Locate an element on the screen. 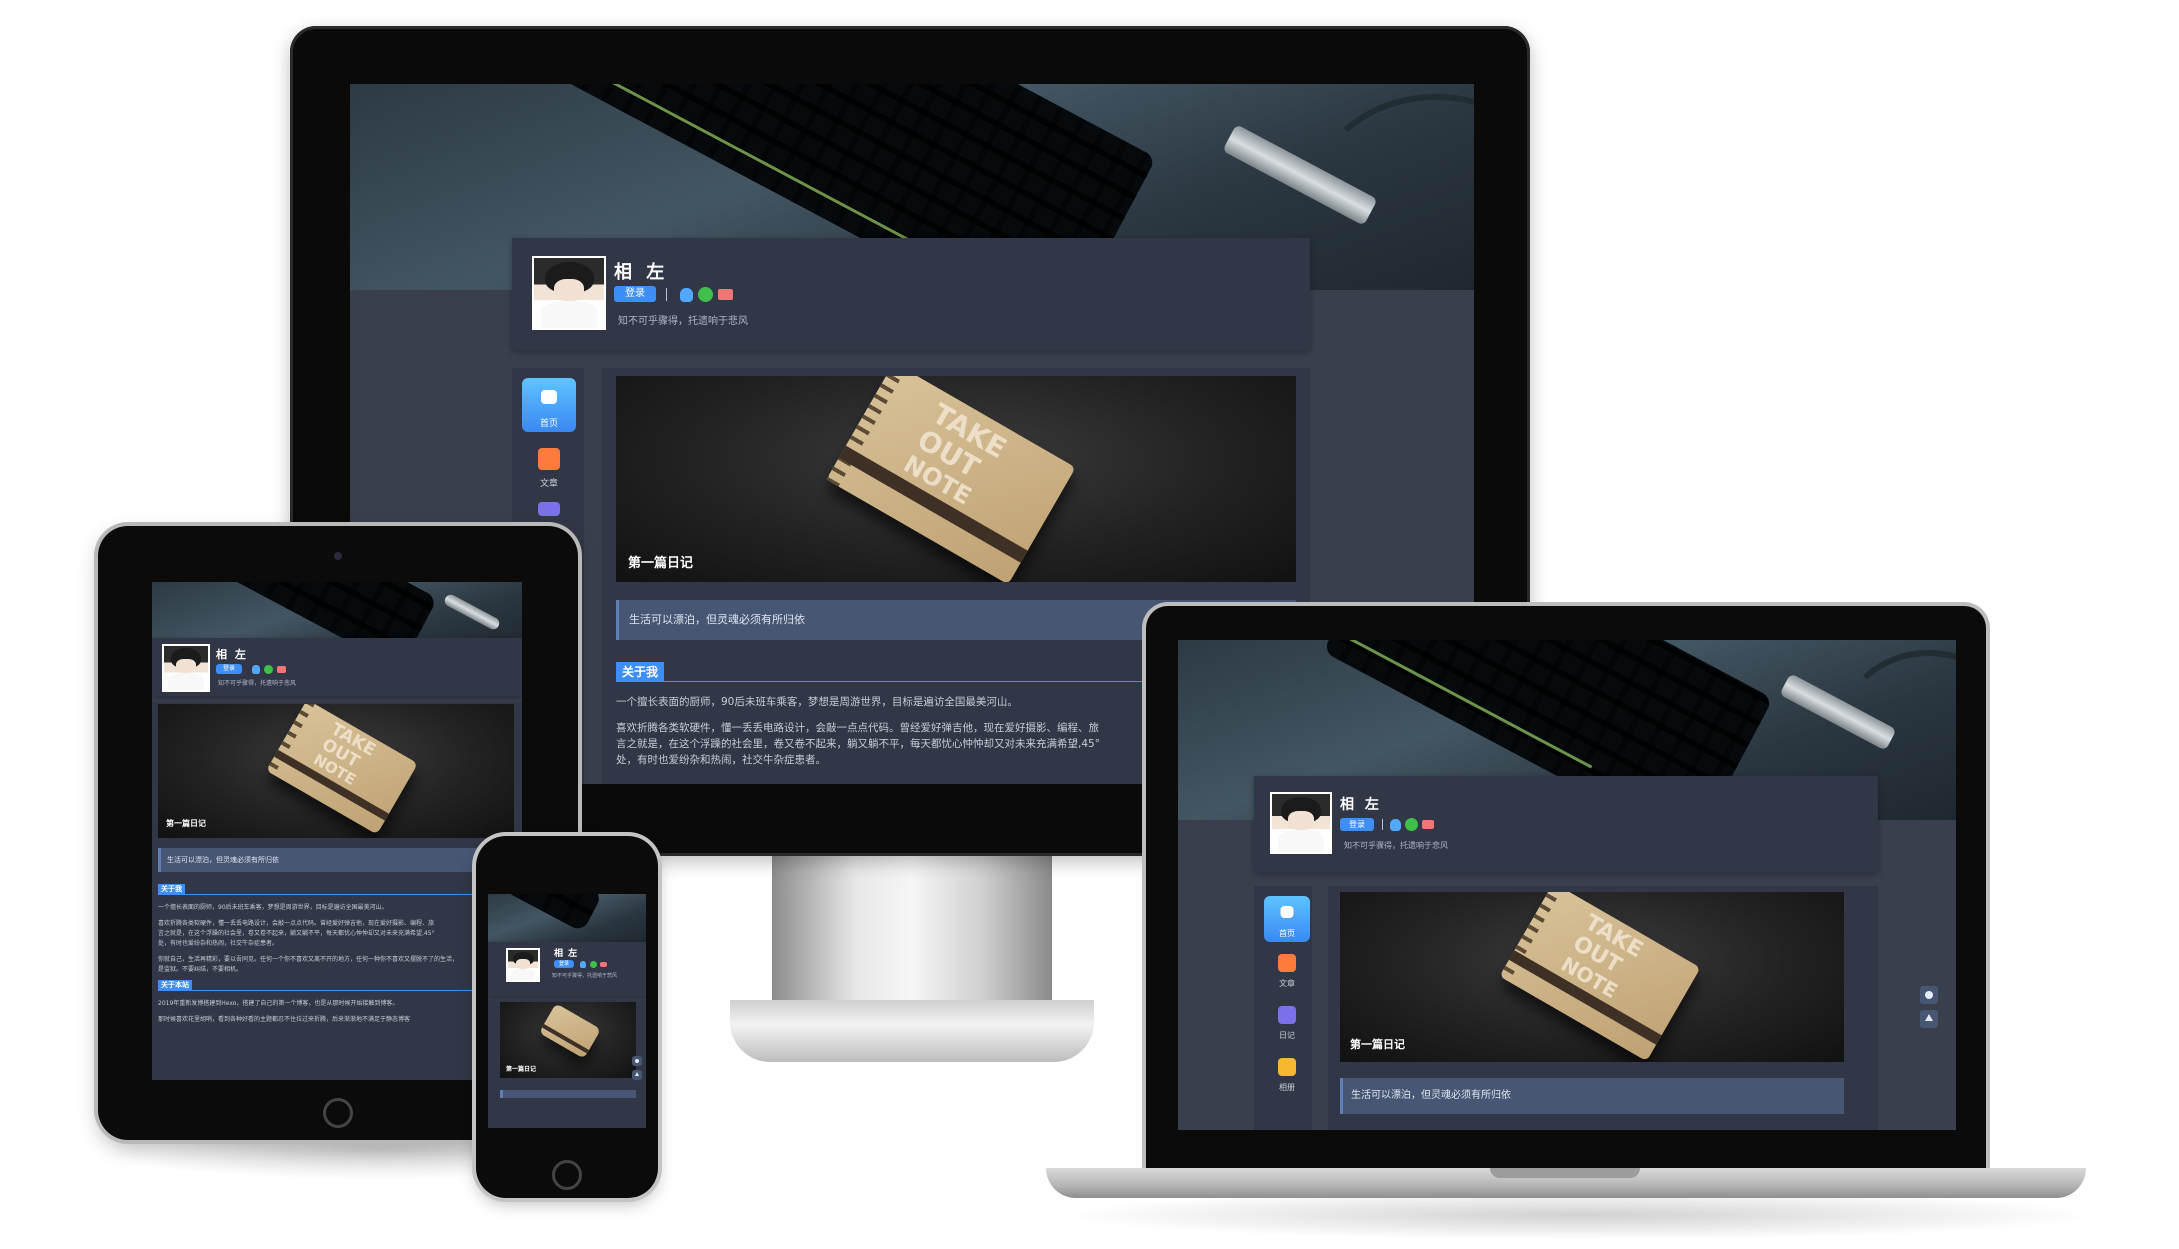 The image size is (2179, 1249). main-content: TAKE OUT NOTE 第一篇日记 生活可以漂泊，但灵魂必须有所归依 is located at coordinates (1603, 1008).